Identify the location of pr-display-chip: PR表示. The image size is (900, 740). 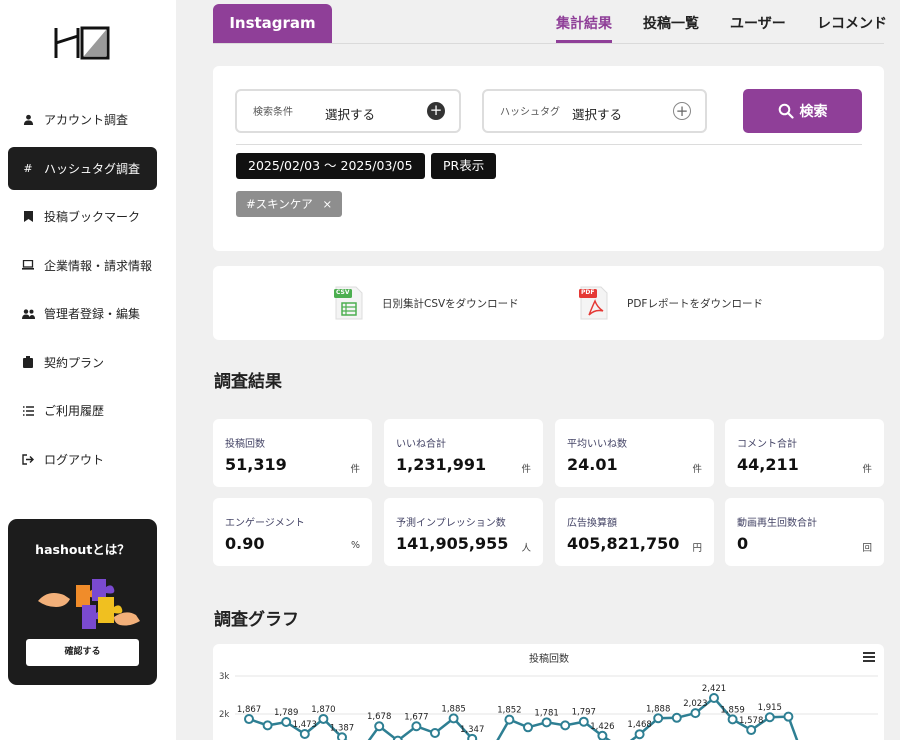
(464, 166).